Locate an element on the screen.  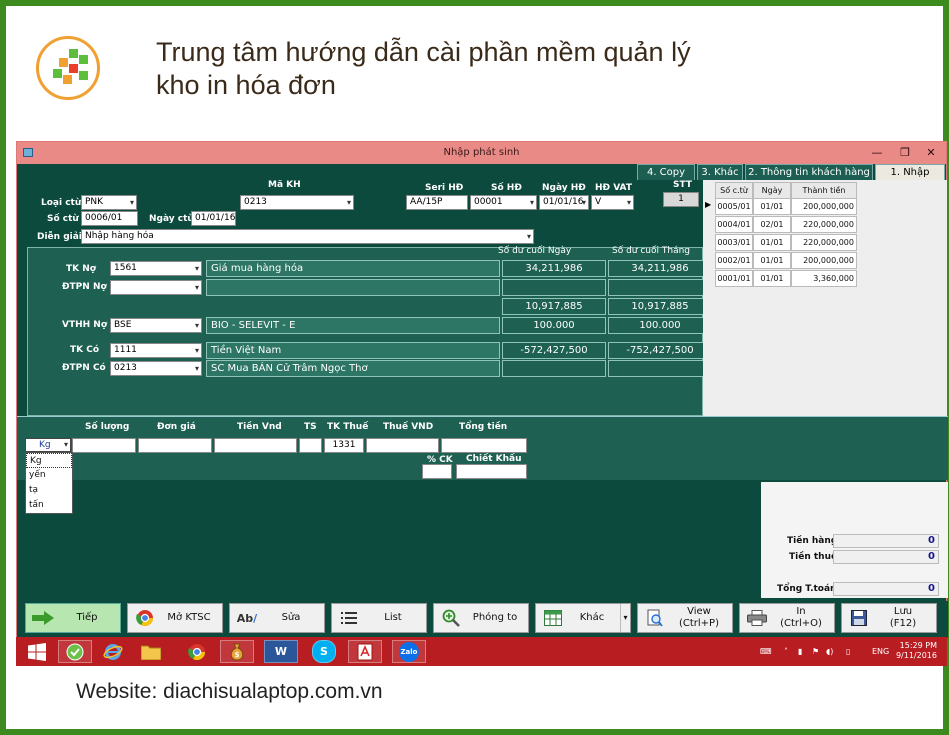
dtpn-co-label: ĐTPN Có is located at coordinates (84, 368).